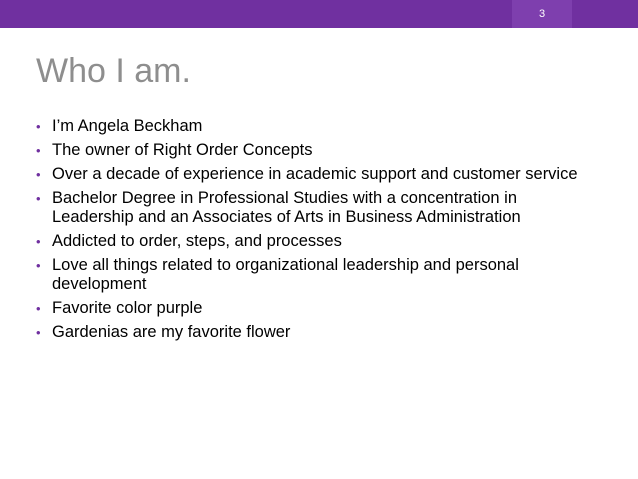 This screenshot has width=638, height=479. I want to click on header-bar: 3, so click(319, 14).